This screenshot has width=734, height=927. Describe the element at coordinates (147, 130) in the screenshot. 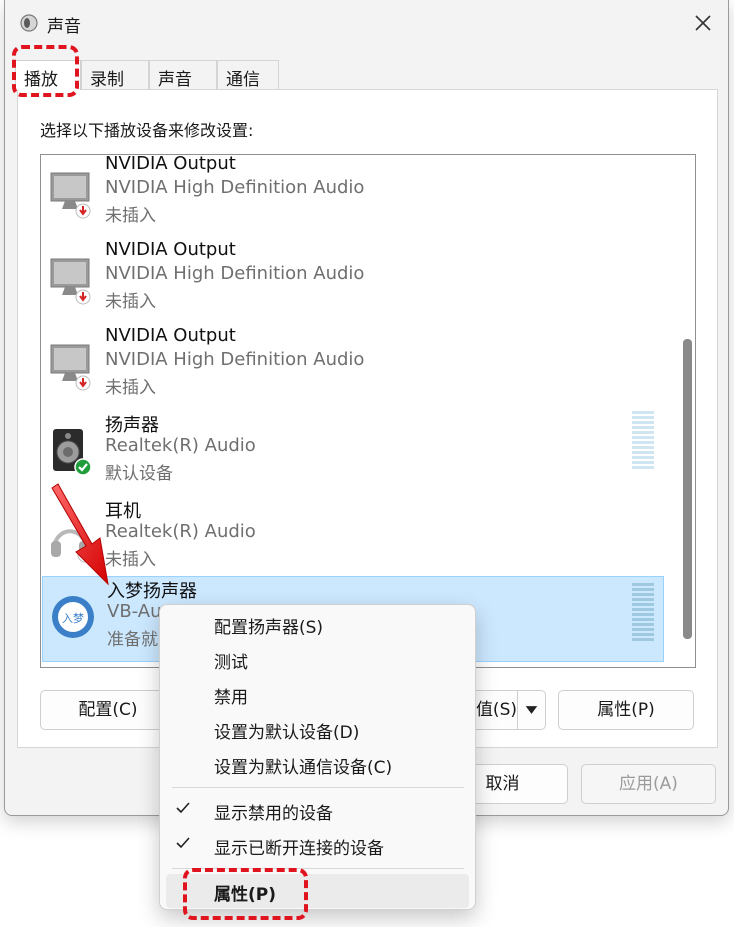

I see `instruction-text: 选择以下播放设备来修改设置:` at that location.